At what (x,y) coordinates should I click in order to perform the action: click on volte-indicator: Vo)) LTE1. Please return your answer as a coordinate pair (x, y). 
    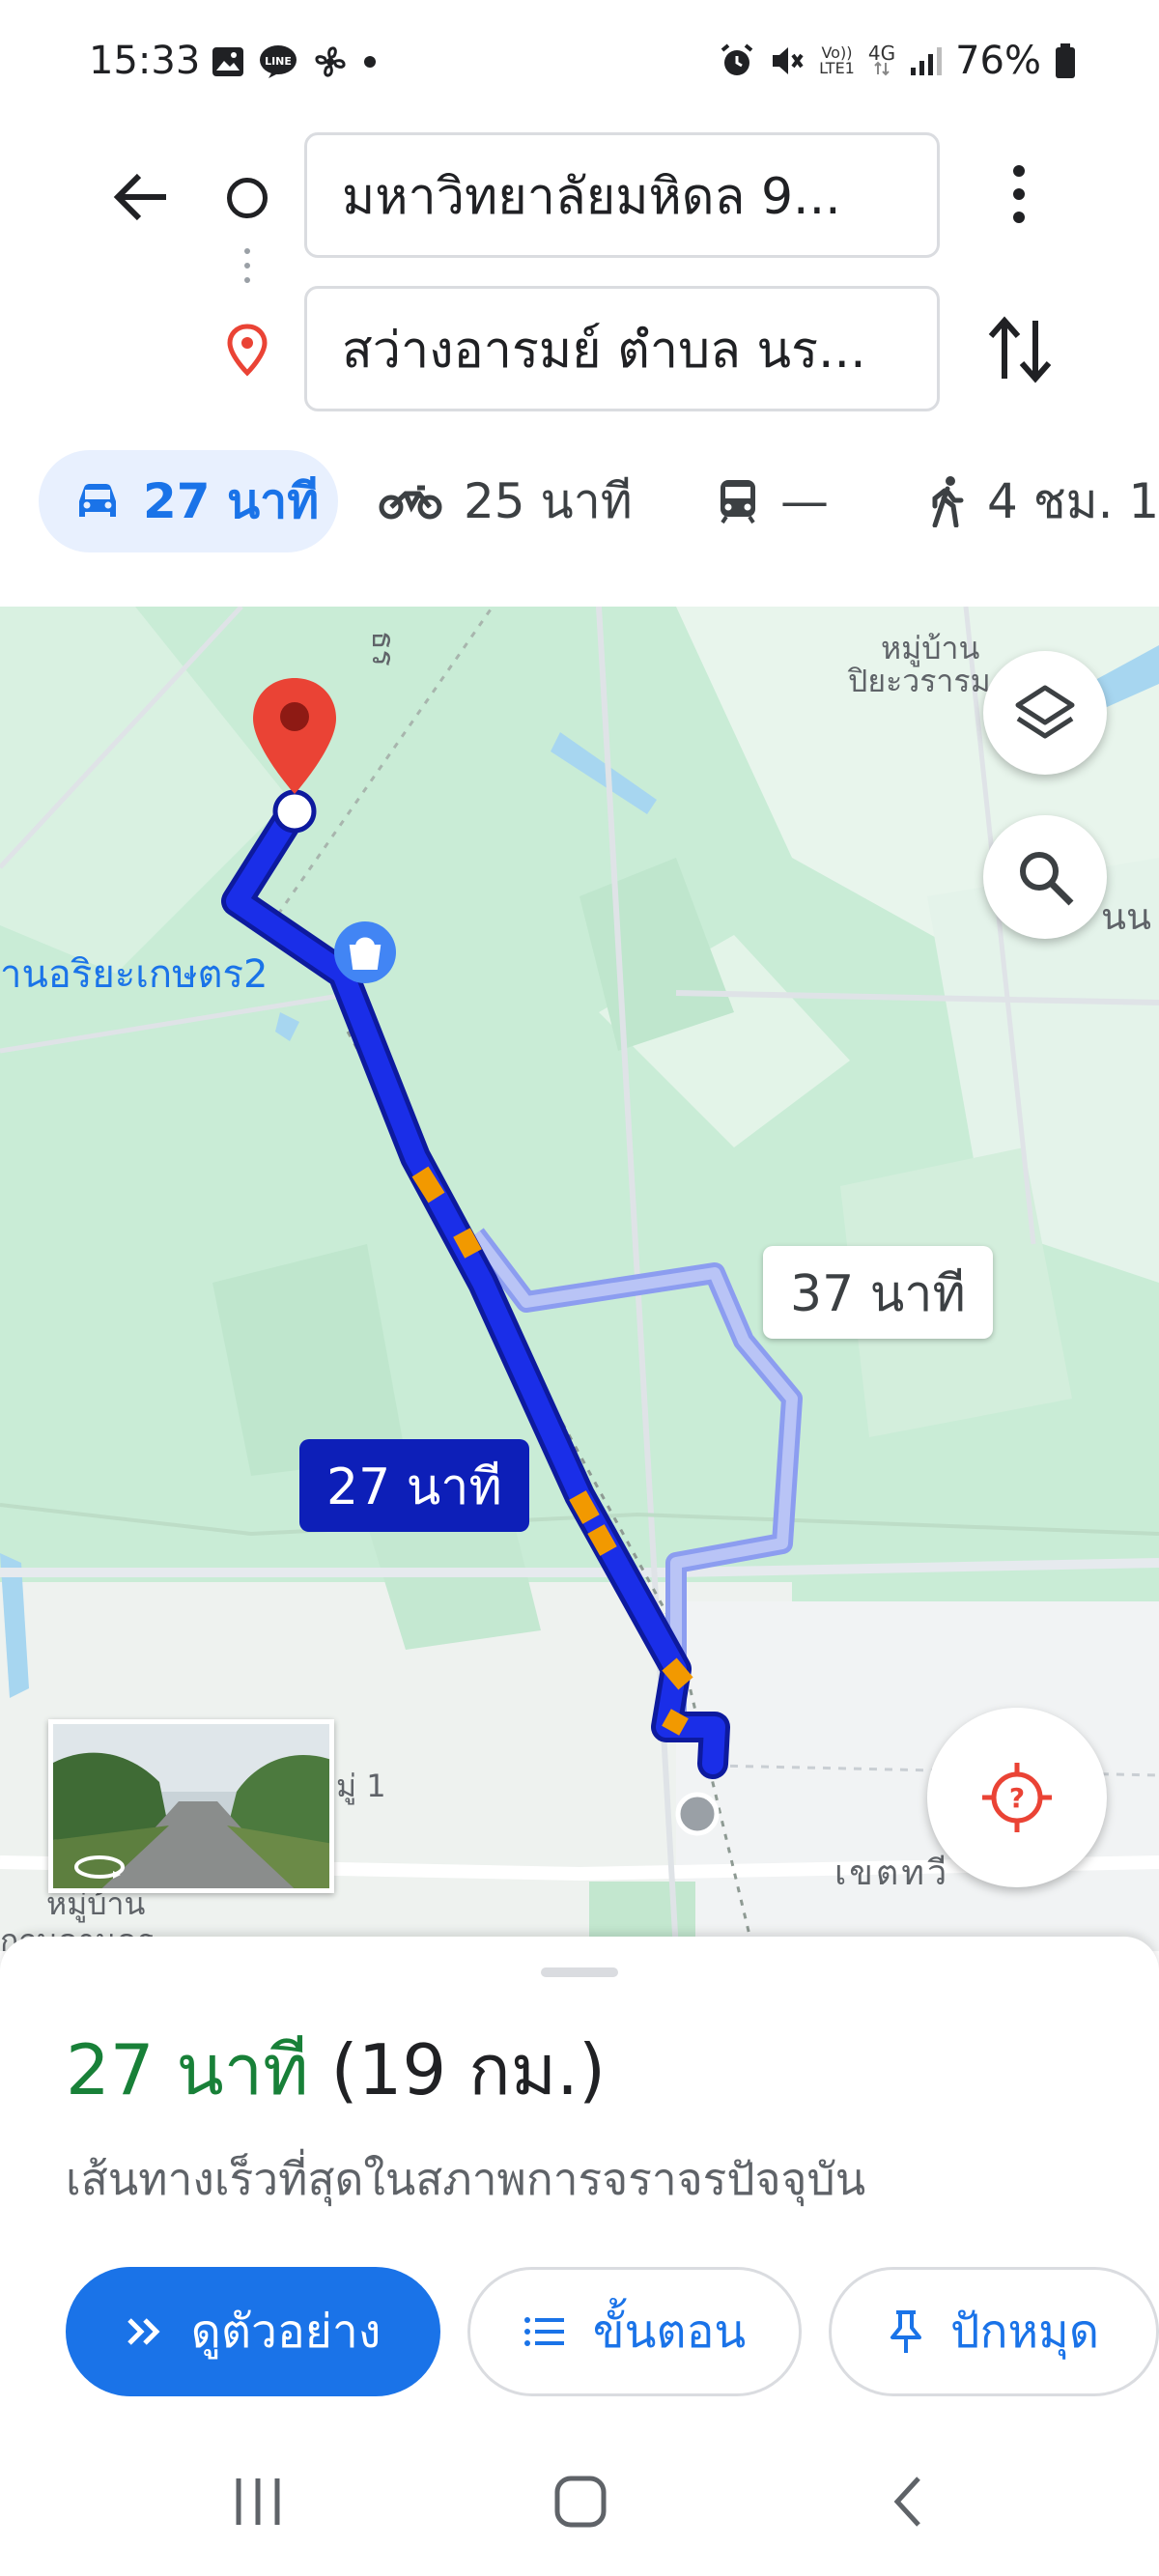
    Looking at the image, I should click on (837, 60).